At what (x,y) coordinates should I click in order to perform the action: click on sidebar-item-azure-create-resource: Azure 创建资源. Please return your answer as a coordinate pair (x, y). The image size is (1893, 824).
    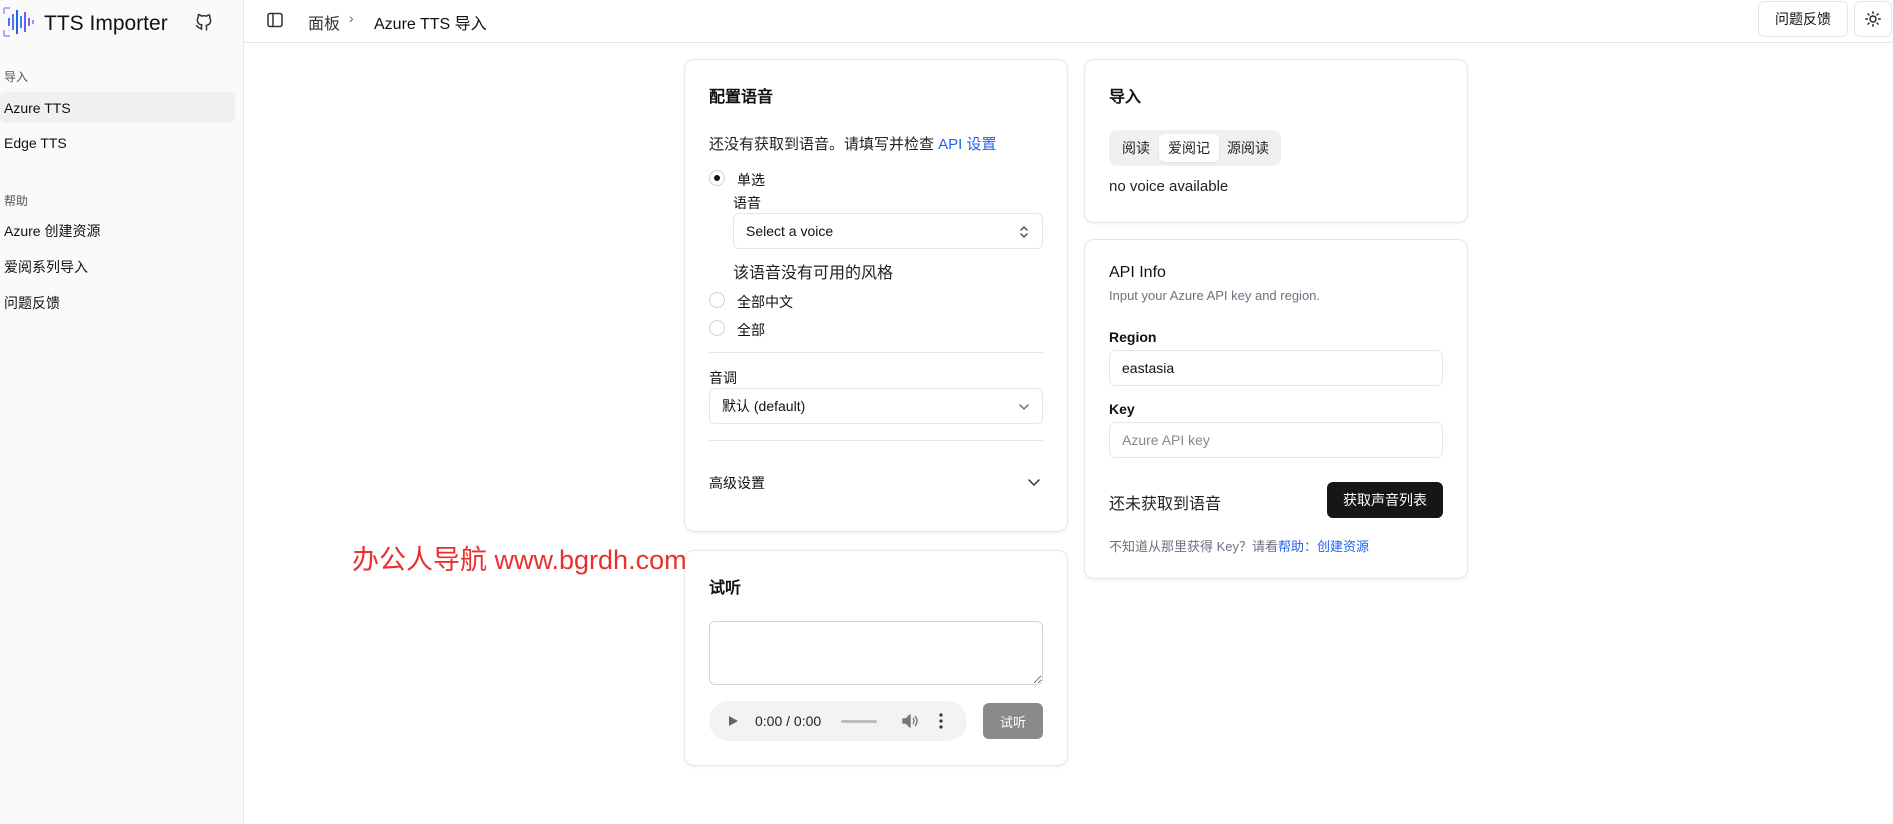
    Looking at the image, I should click on (117, 230).